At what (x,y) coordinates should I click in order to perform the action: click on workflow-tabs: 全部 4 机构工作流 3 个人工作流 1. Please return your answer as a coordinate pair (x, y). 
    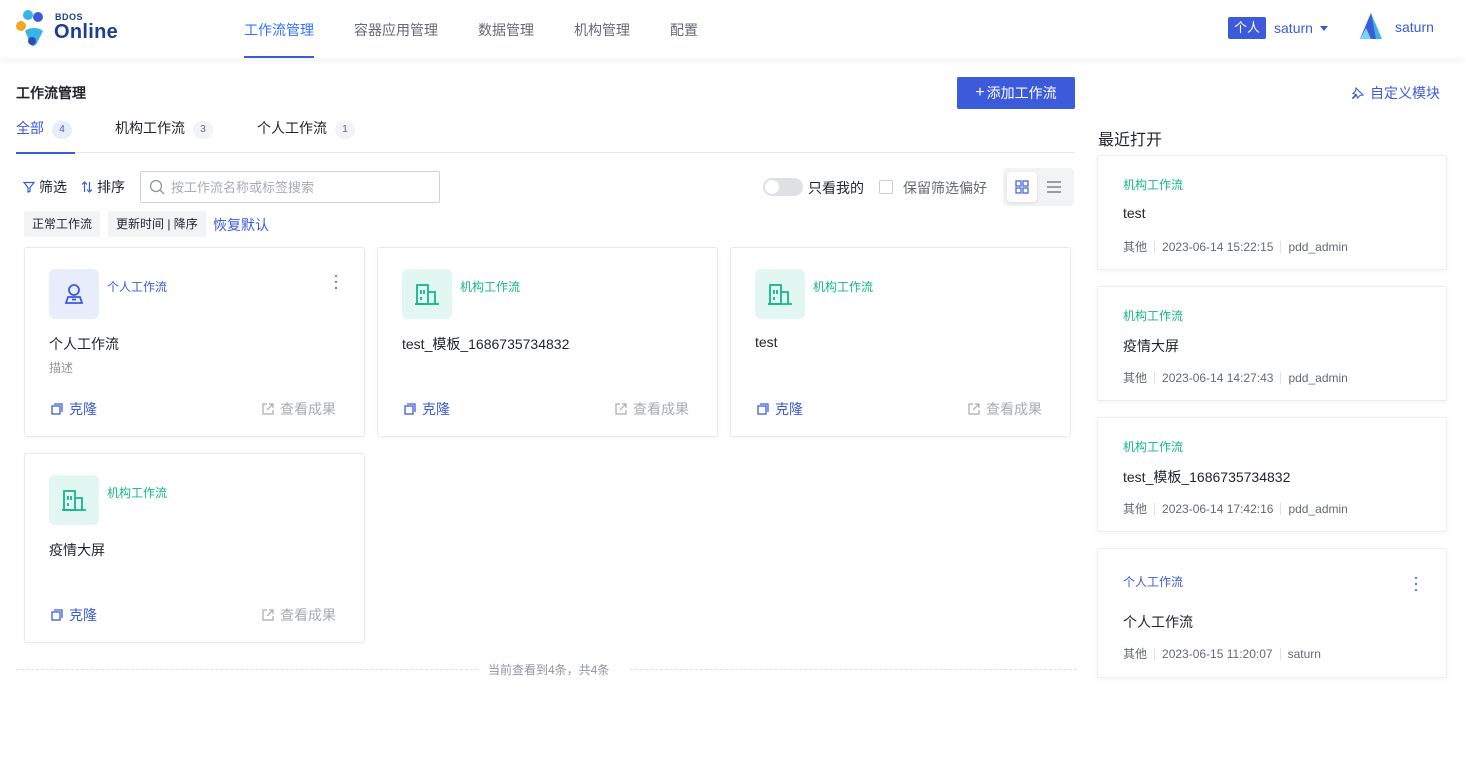
    Looking at the image, I should click on (545, 136).